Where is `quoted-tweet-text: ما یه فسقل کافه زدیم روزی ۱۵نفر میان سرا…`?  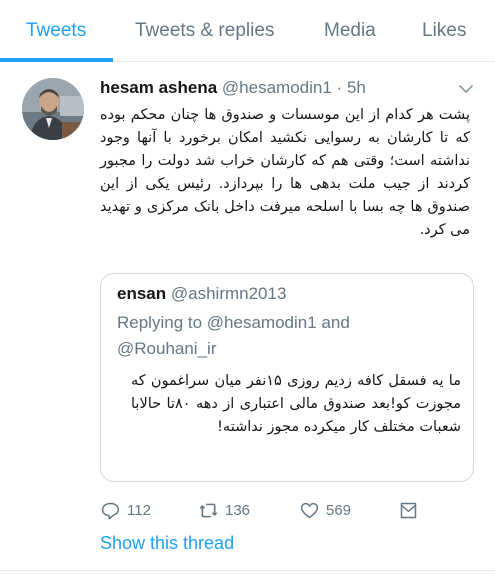
quoted-tweet-text: ما یه فسقل کافه زدیم روزی ۱۵نفر میان سرا… is located at coordinates (296, 404).